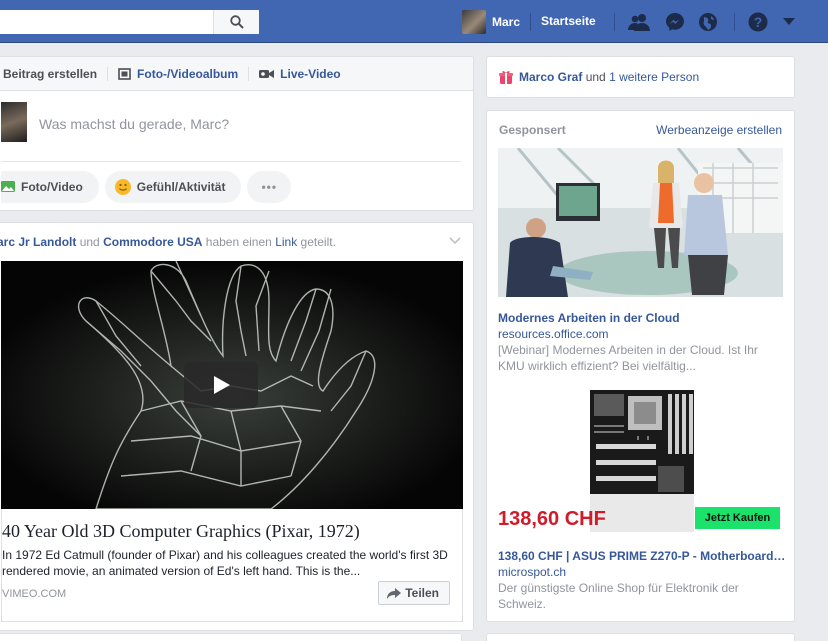 This screenshot has width=828, height=641. I want to click on post-actor-link: Commodore USA, so click(152, 242).